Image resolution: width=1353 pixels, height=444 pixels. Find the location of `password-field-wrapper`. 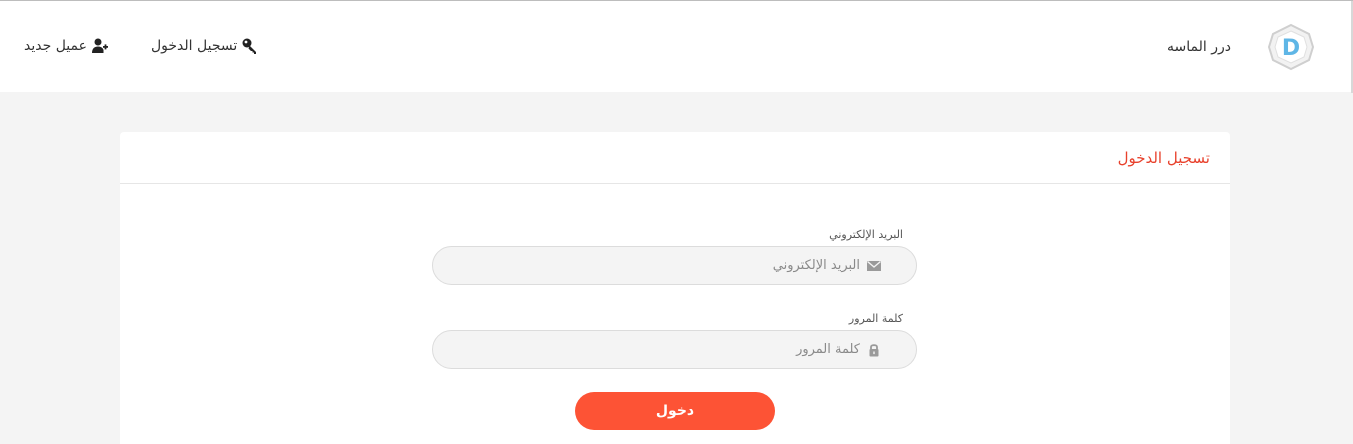

password-field-wrapper is located at coordinates (674, 349).